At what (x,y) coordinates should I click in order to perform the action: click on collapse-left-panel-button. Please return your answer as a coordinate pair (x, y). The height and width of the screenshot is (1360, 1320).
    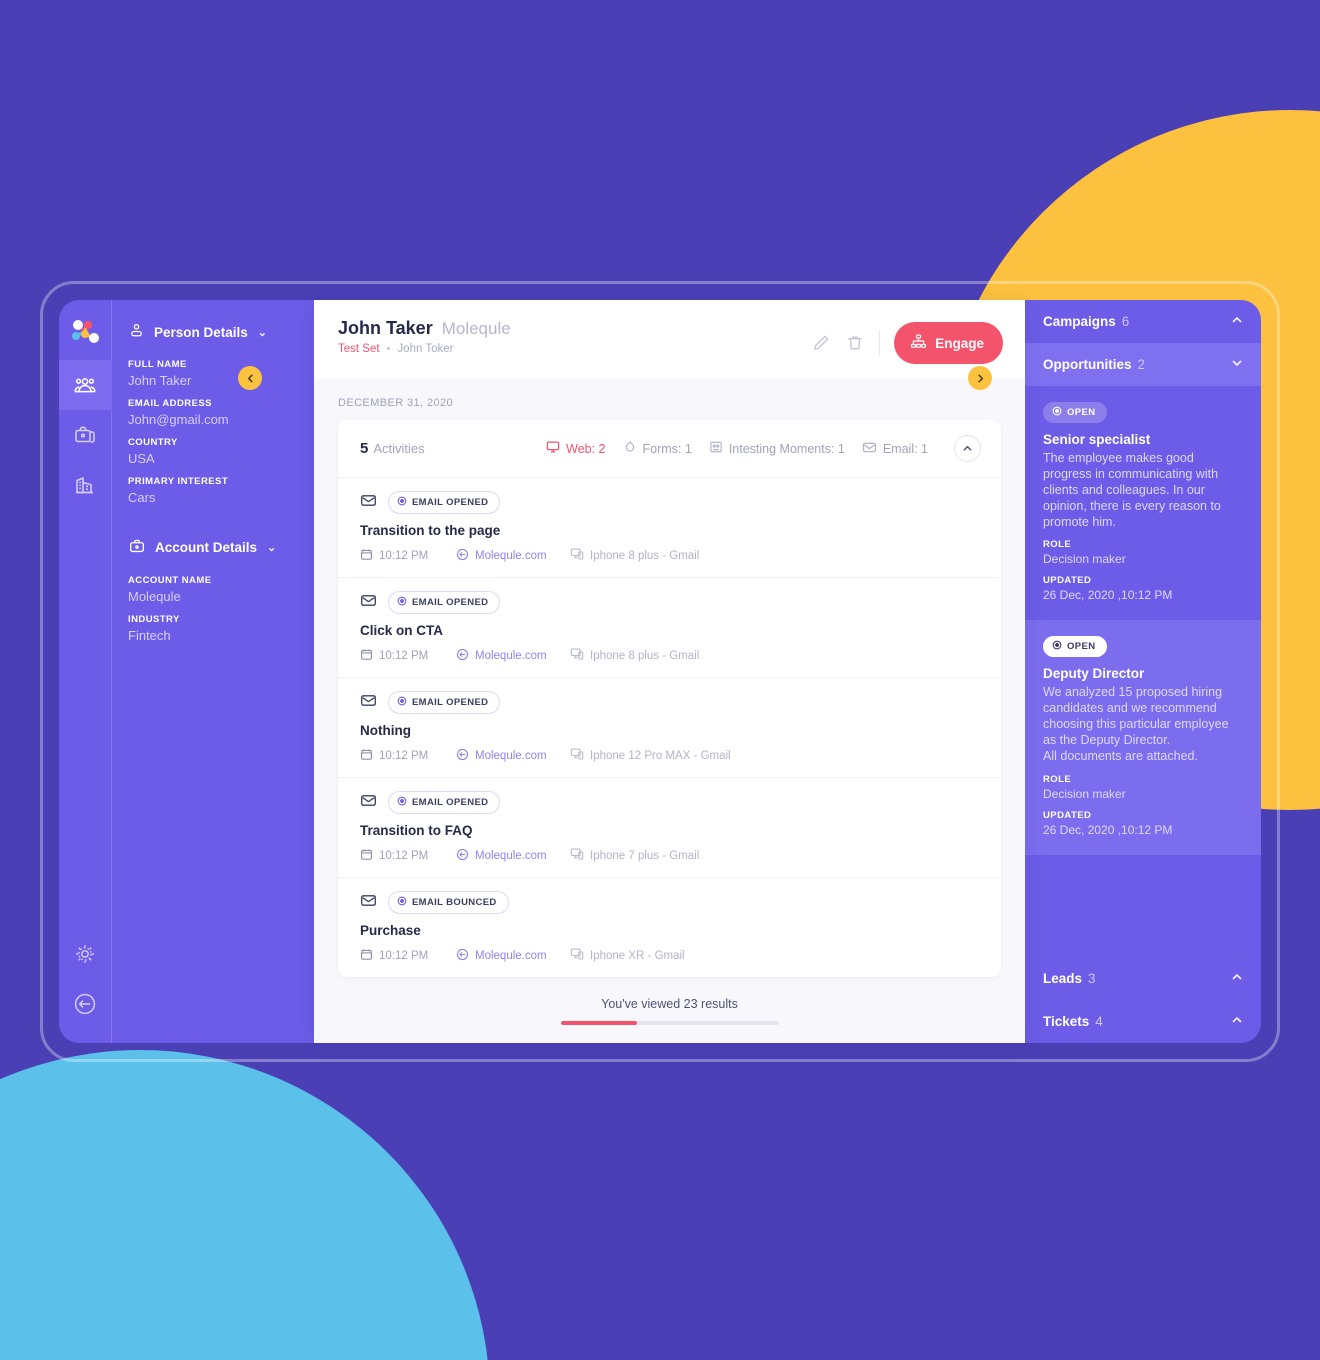
    Looking at the image, I should click on (250, 378).